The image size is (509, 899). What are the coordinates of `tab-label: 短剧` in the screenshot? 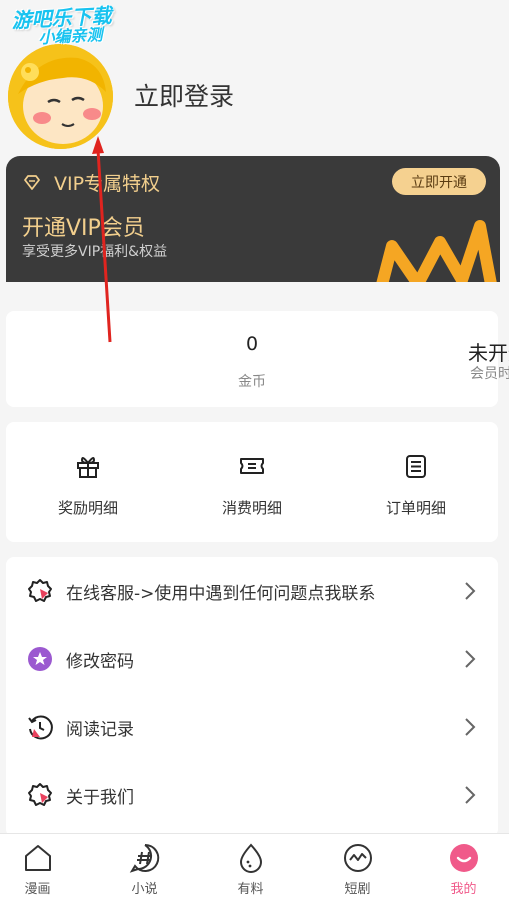 It's located at (357, 889).